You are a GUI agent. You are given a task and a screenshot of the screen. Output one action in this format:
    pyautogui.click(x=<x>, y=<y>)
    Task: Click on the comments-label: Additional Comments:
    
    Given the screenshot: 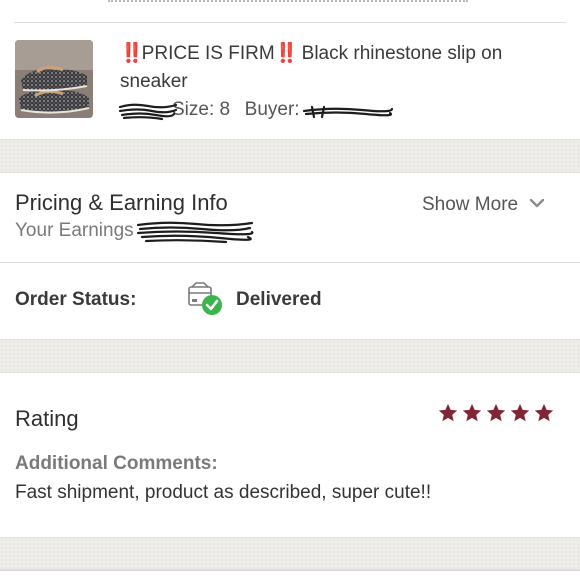 What is the action you would take?
    pyautogui.click(x=116, y=463)
    